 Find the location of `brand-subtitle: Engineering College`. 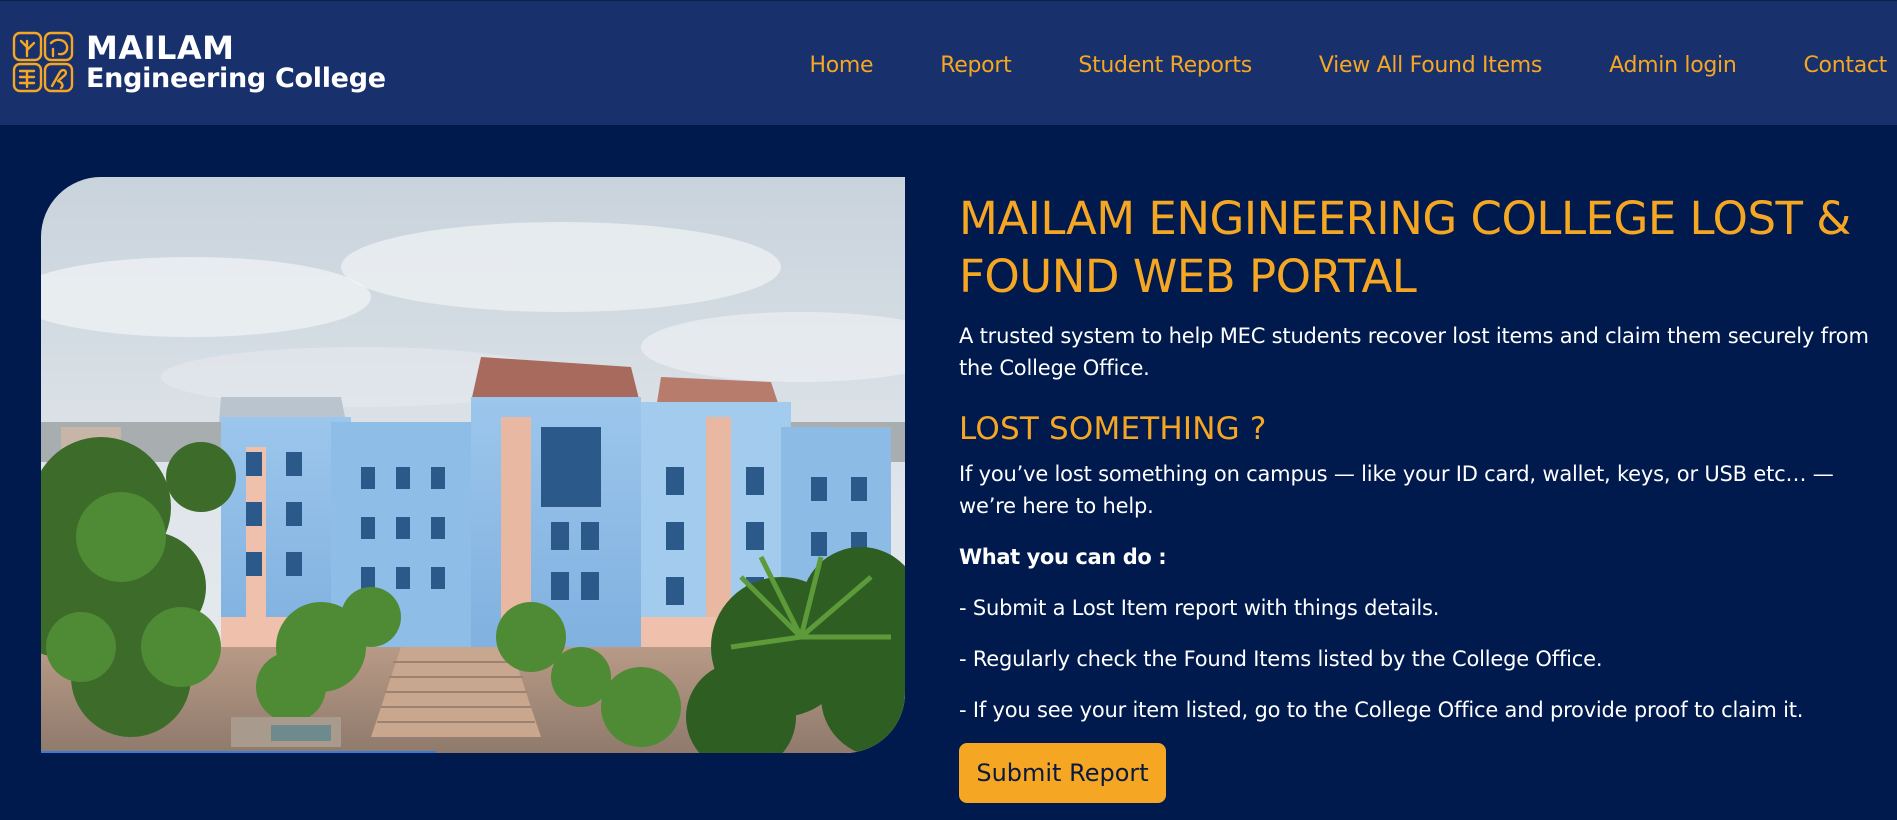

brand-subtitle: Engineering College is located at coordinates (236, 78).